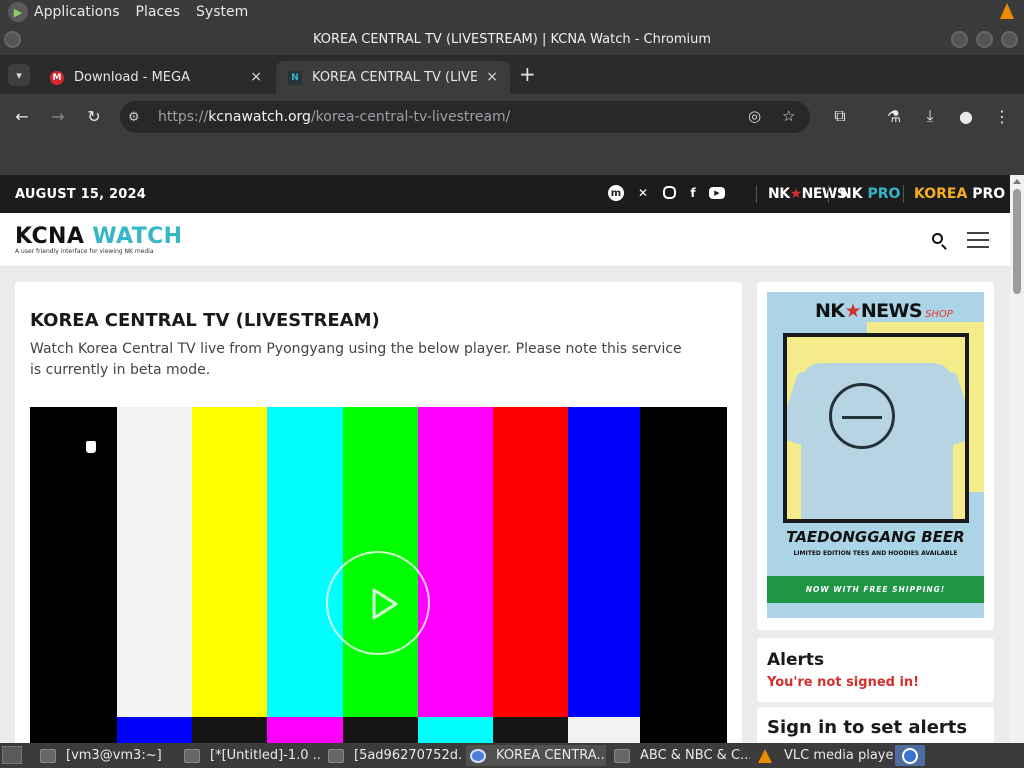  I want to click on show-desktop-icon, so click(12, 755).